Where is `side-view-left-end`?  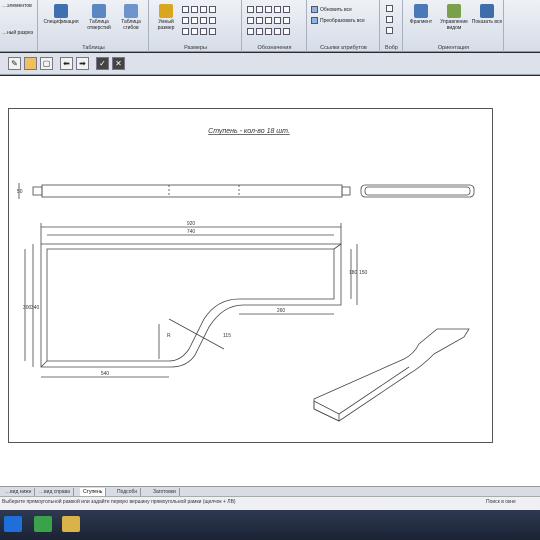 side-view-left-end is located at coordinates (37, 191).